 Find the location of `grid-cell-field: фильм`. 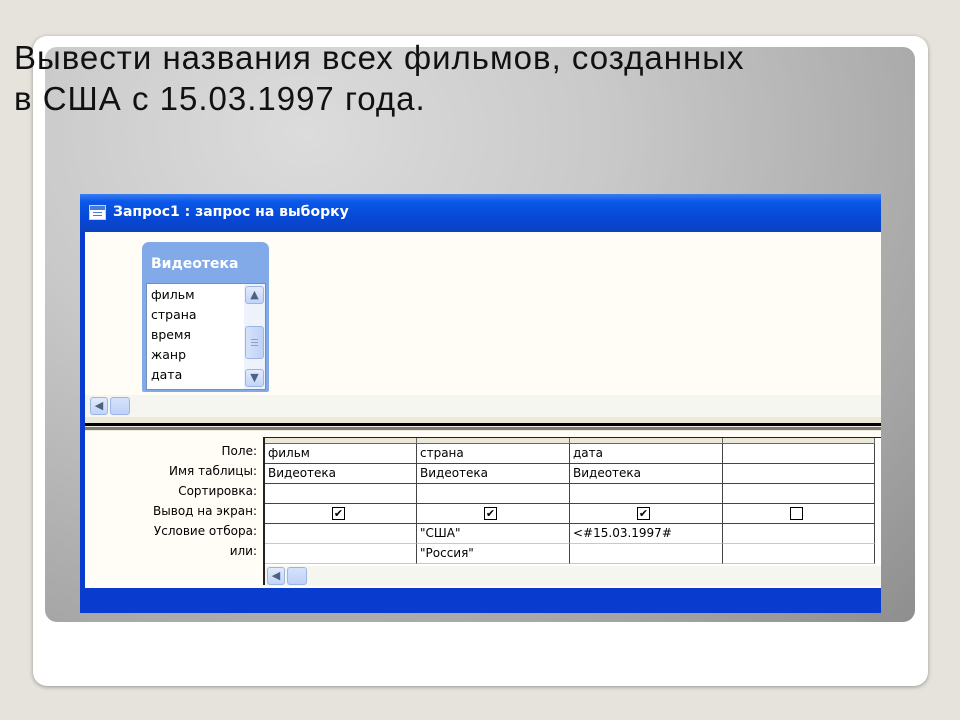

grid-cell-field: фильм is located at coordinates (341, 454).